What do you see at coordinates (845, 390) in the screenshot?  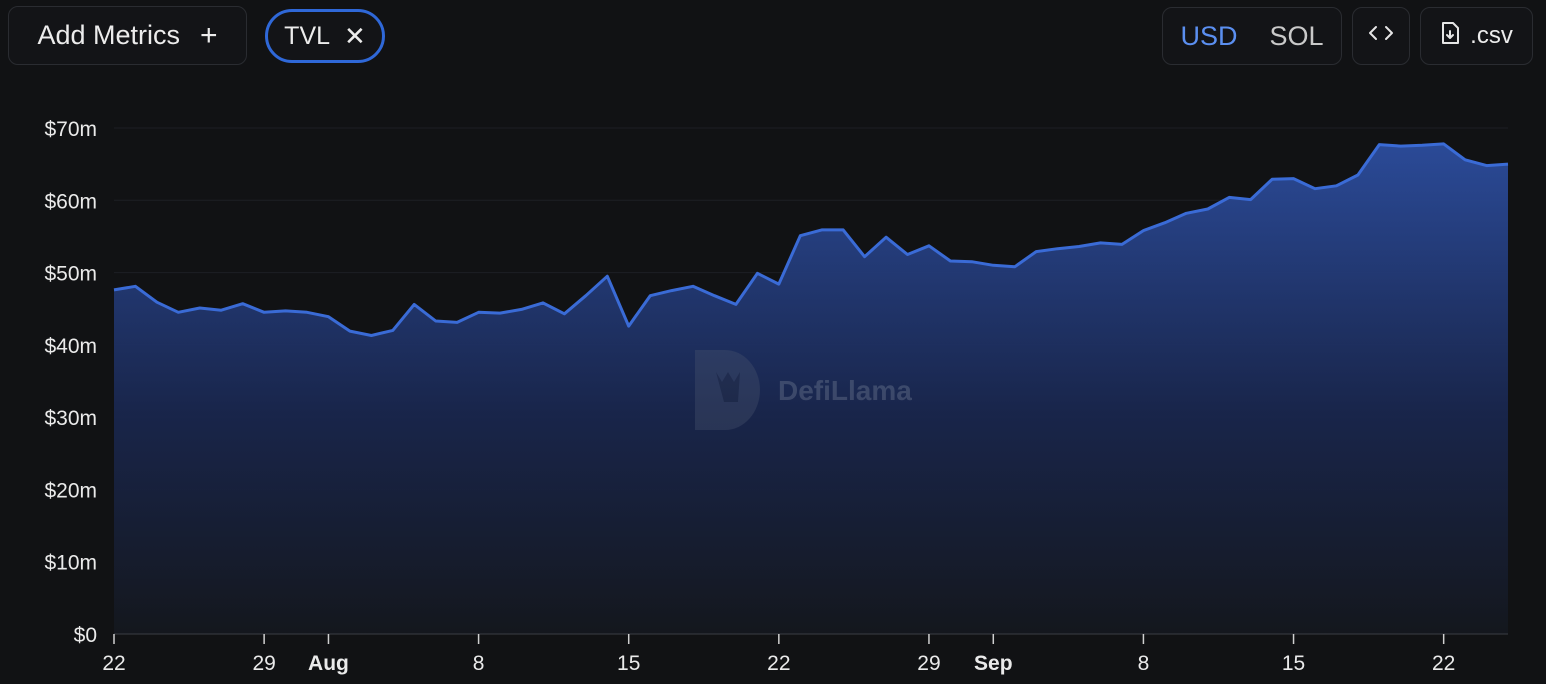 I see `watermark-text: DefiLlama` at bounding box center [845, 390].